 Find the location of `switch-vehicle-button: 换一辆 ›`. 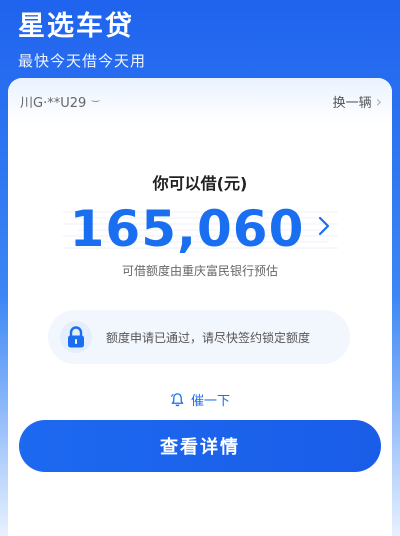

switch-vehicle-button: 换一辆 › is located at coordinates (357, 101).